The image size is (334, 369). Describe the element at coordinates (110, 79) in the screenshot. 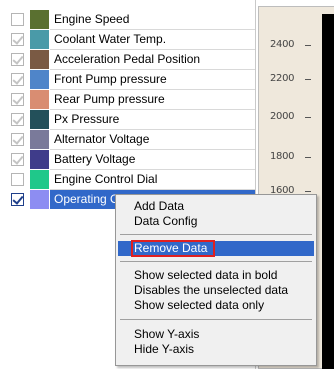

I see `series-label: Front Pump pressure` at that location.